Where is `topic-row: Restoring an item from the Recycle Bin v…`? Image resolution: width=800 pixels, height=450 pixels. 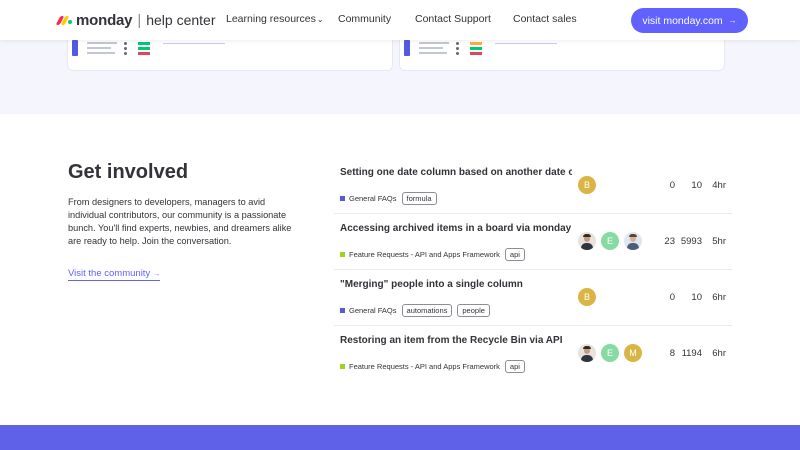 topic-row: Restoring an item from the Recycle Bin v… is located at coordinates (533, 354).